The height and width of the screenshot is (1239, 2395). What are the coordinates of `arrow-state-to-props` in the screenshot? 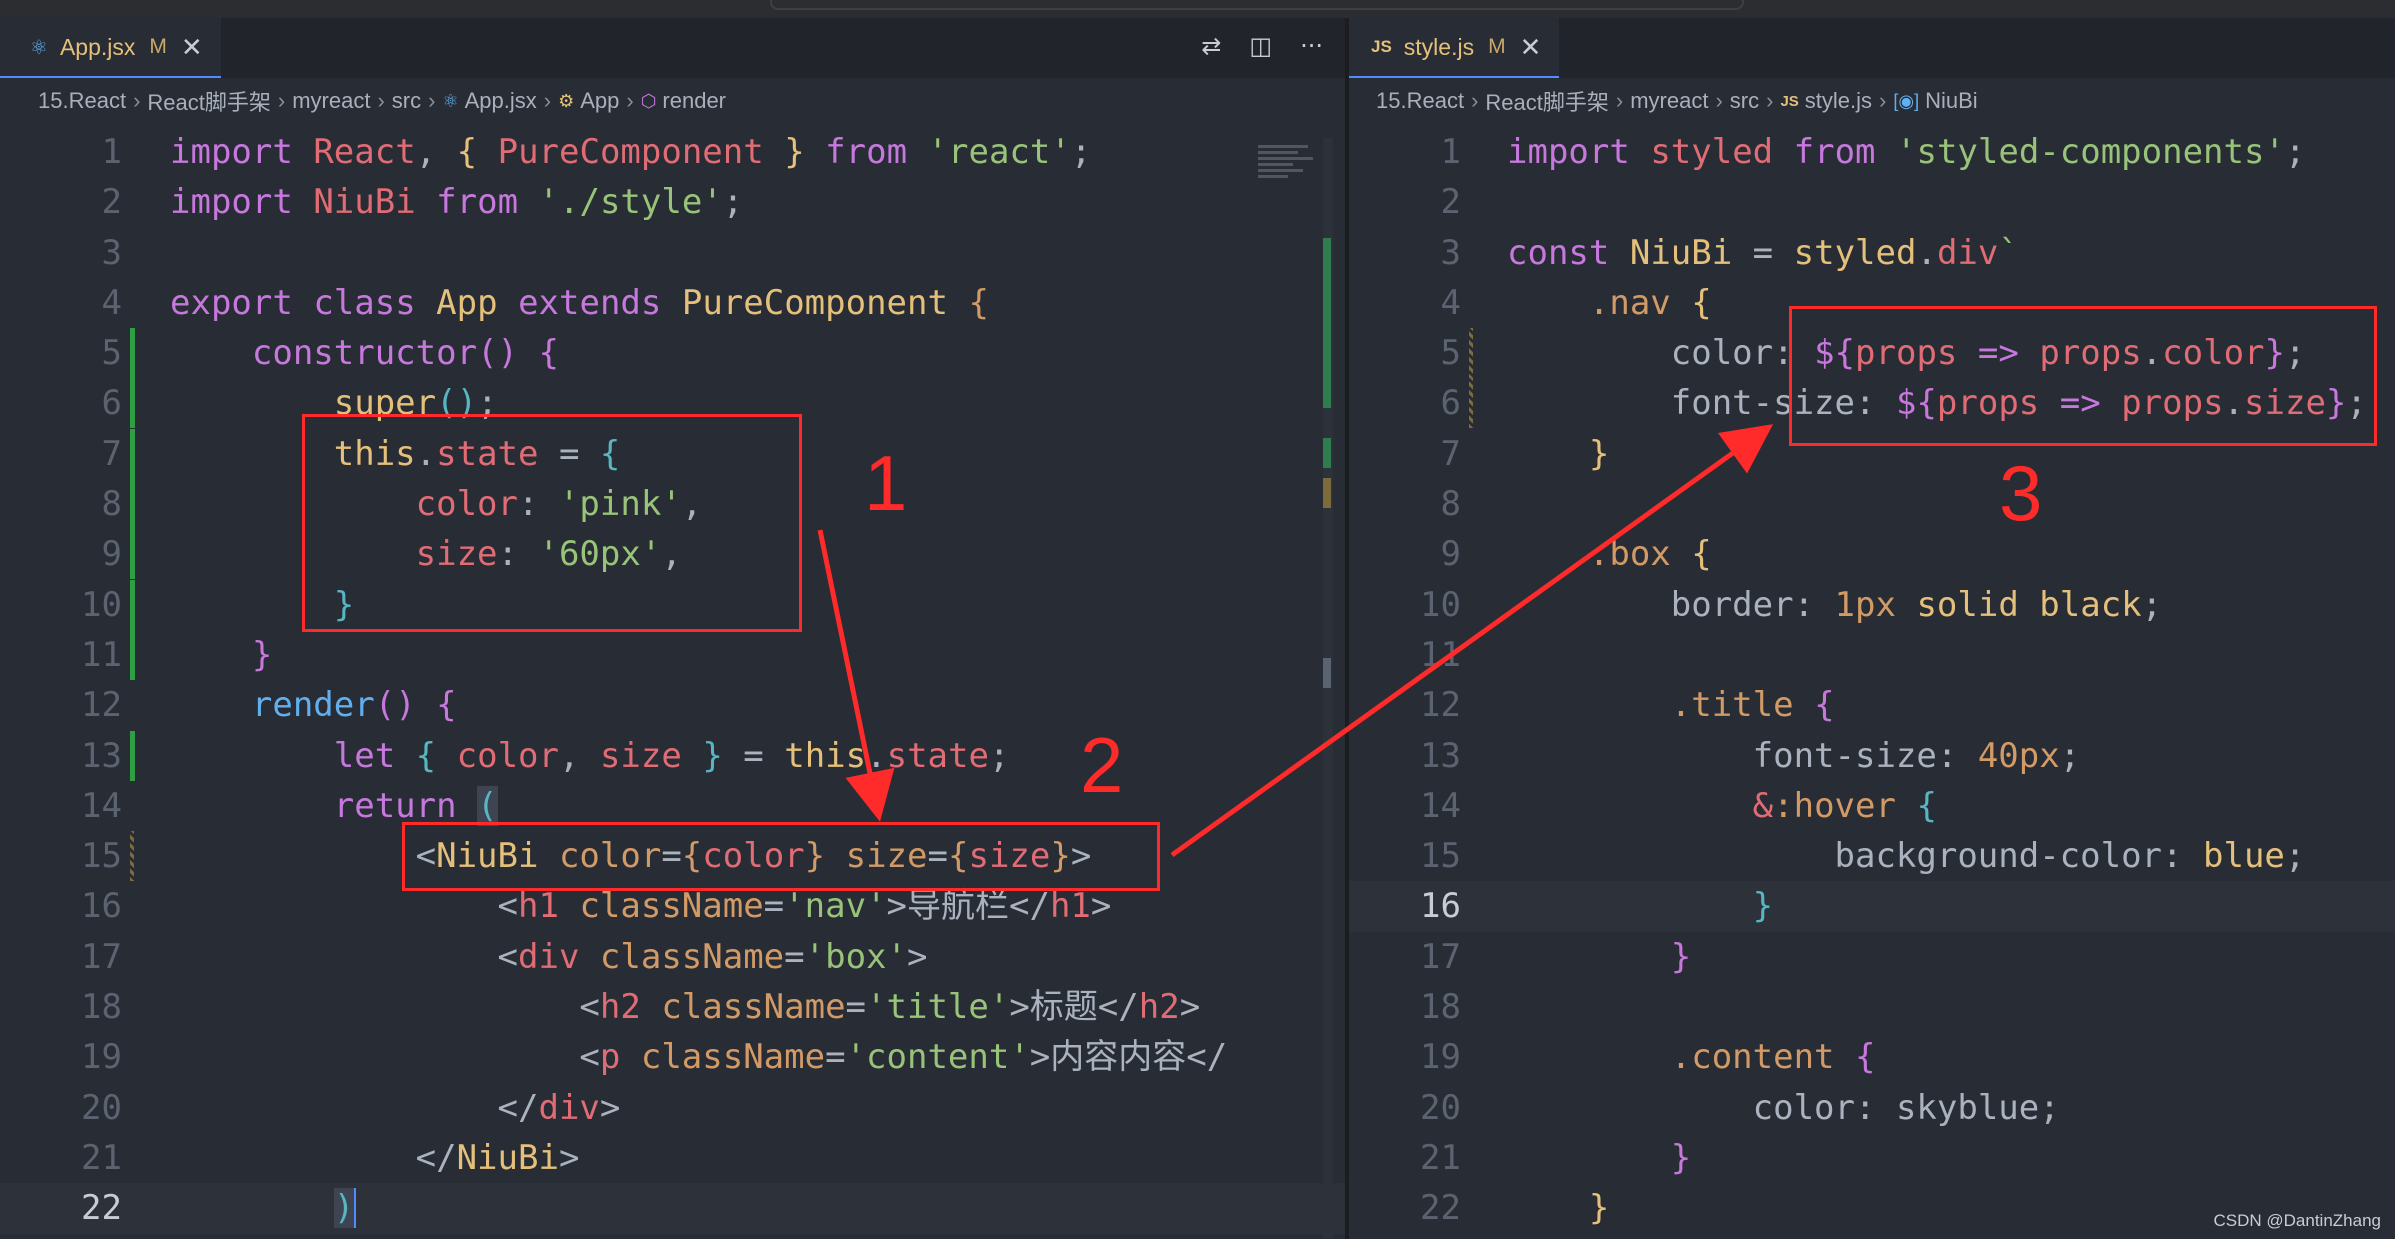 It's located at (856, 675).